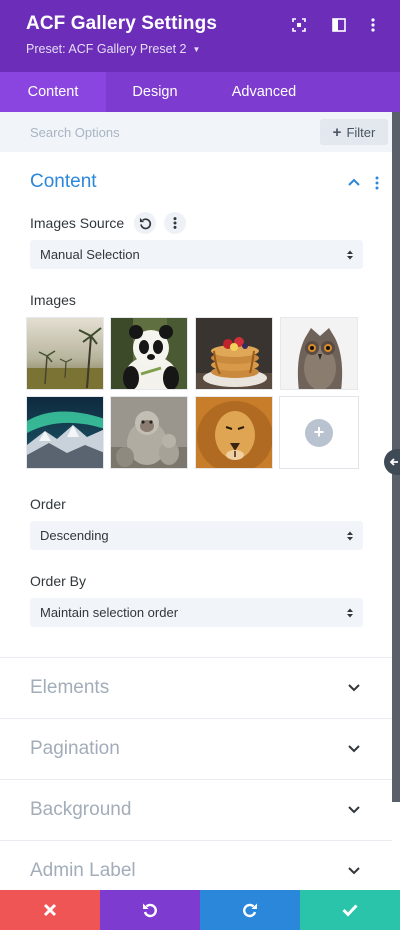 This screenshot has height=930, width=400. What do you see at coordinates (80, 810) in the screenshot?
I see `section-title-background: Background` at bounding box center [80, 810].